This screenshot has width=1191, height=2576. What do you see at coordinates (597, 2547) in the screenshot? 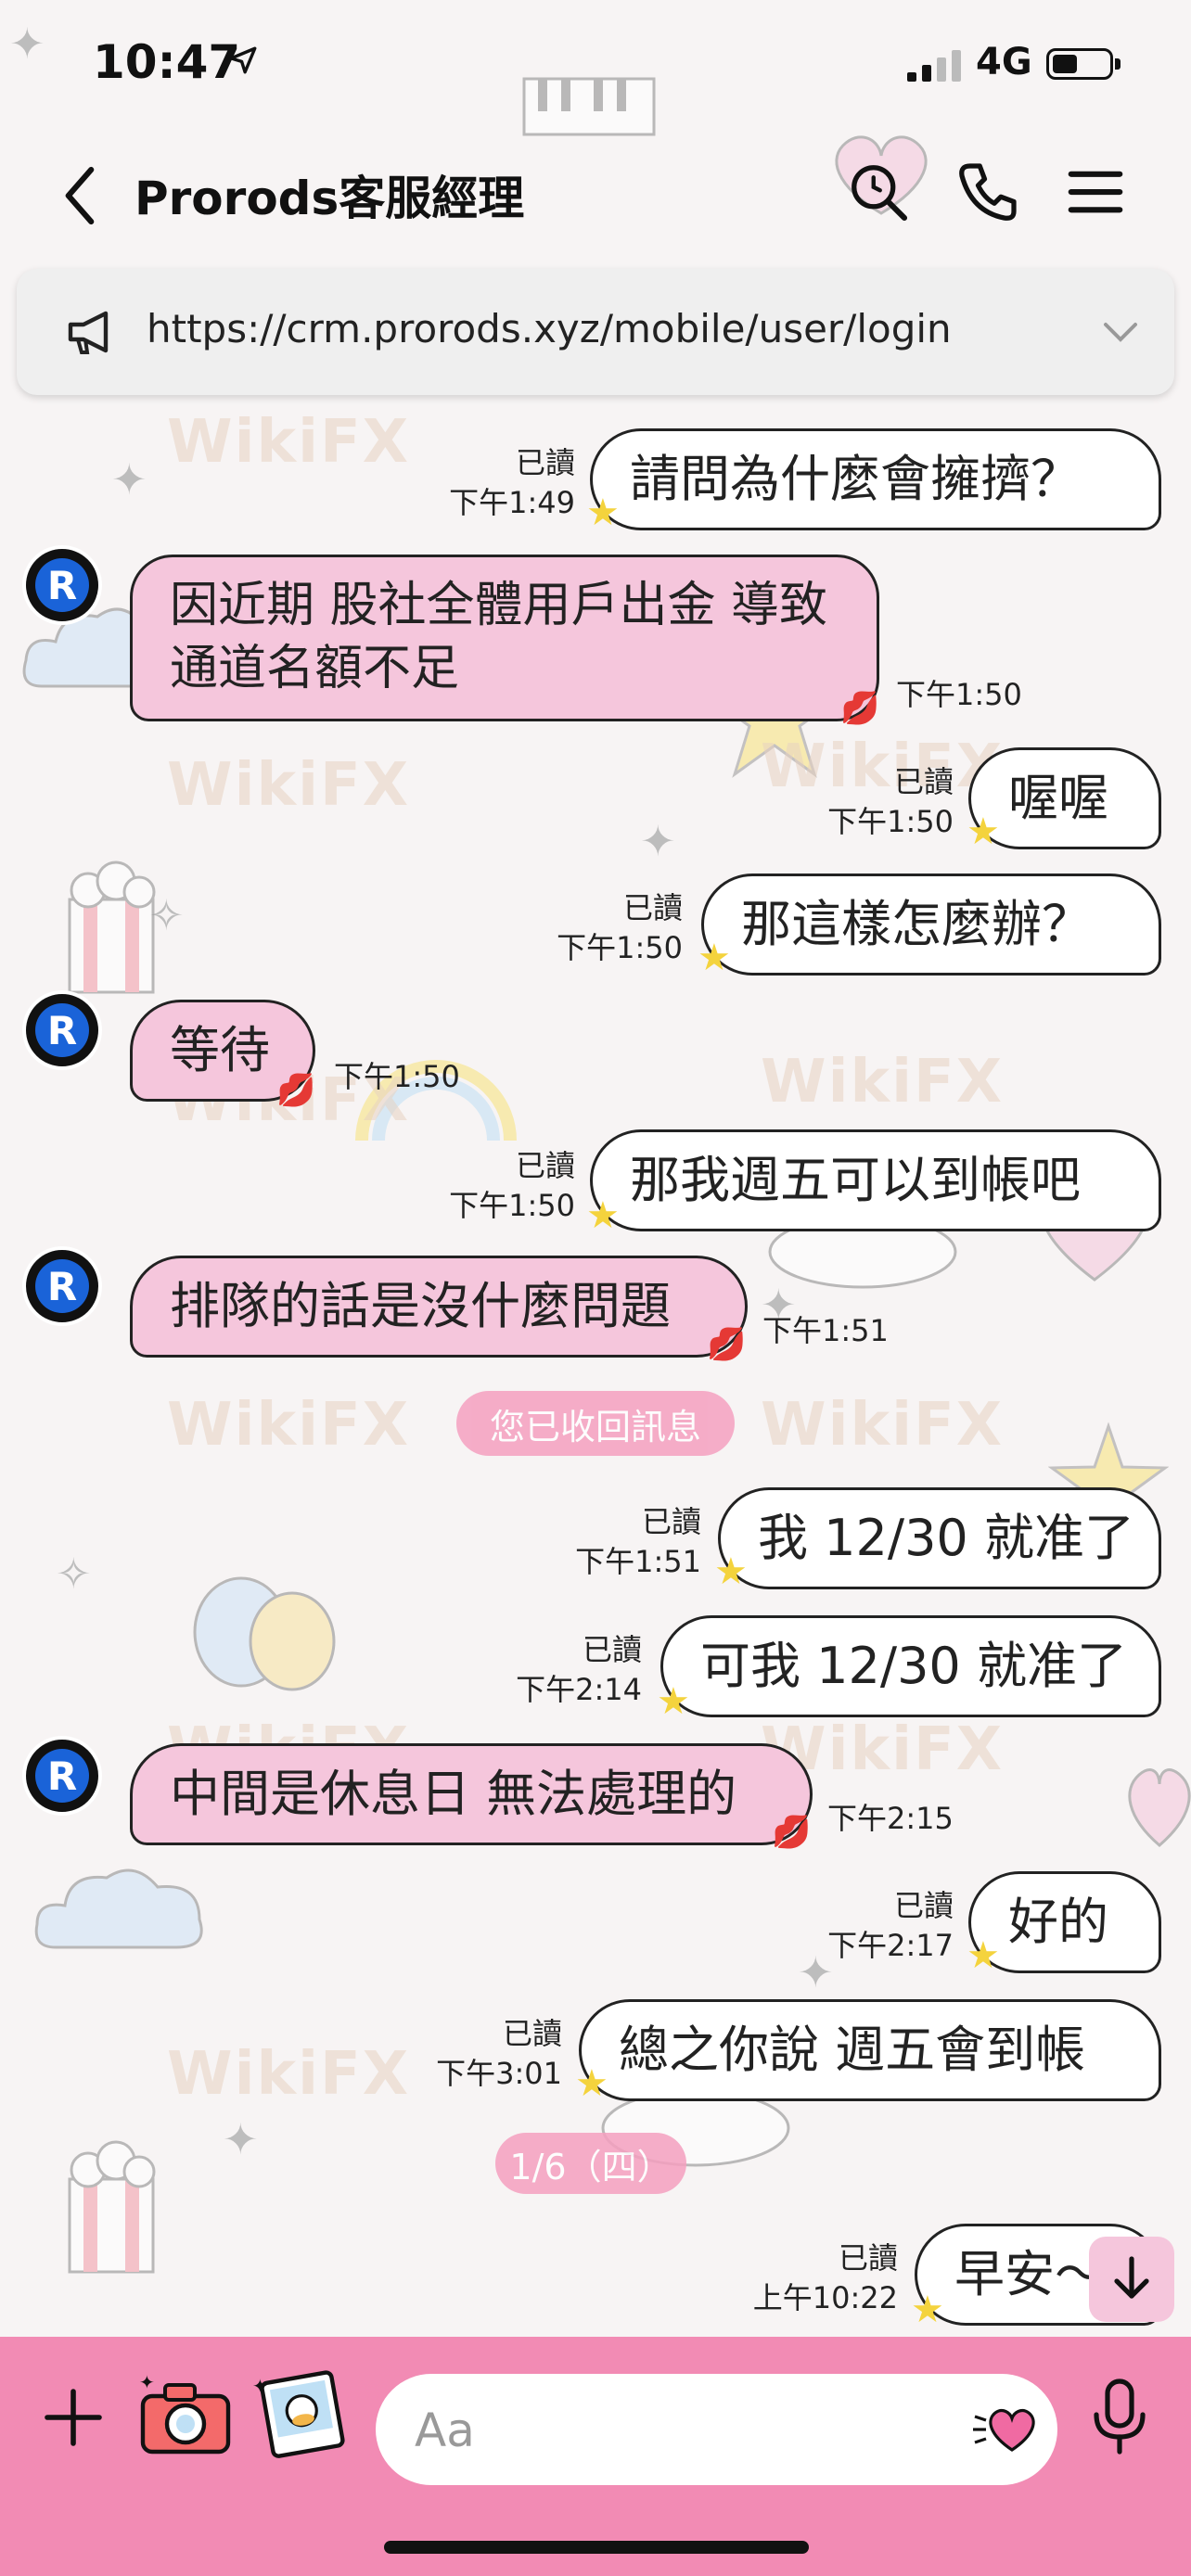
I see `home-indicator` at bounding box center [597, 2547].